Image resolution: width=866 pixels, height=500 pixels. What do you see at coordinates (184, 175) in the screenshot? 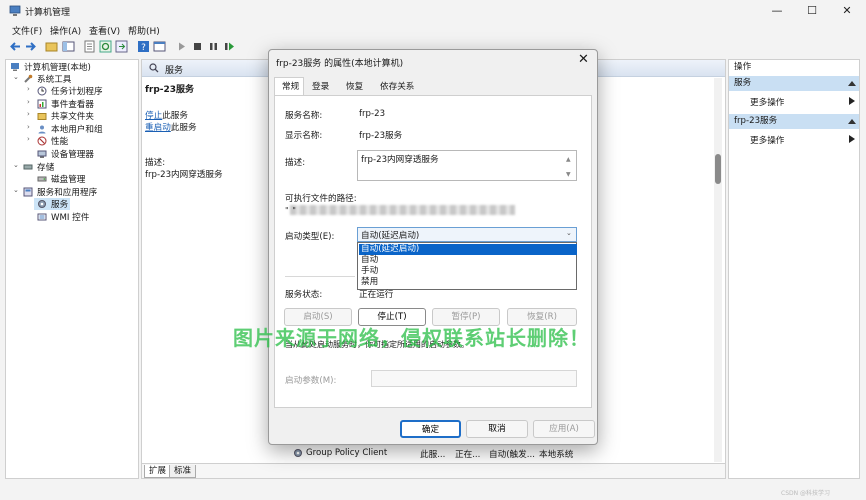
I see `description-value: frp-23内网穿透服务` at bounding box center [184, 175].